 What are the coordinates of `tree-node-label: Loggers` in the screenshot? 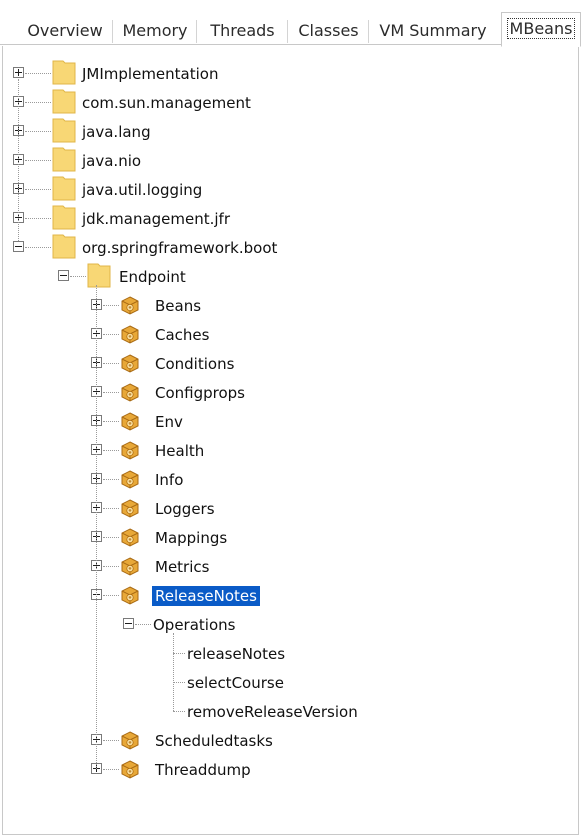 It's located at (185, 509).